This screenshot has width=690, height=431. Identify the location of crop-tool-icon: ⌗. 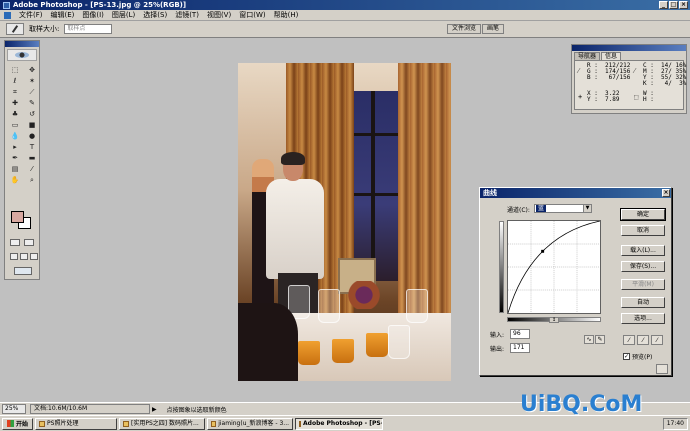
(15, 92).